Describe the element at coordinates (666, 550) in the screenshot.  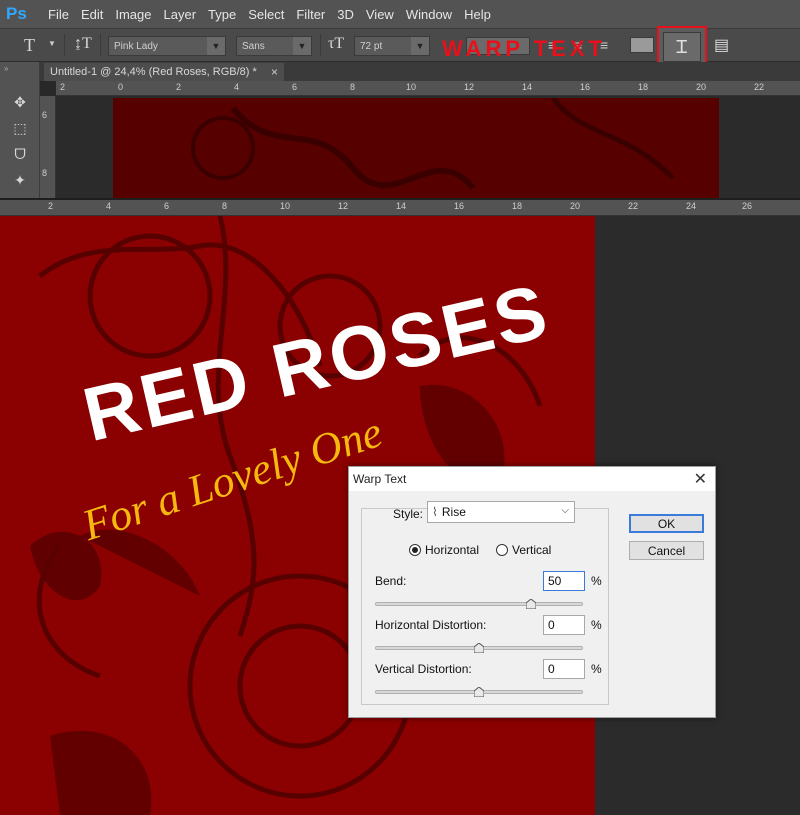
I see `cancel-button: Cancel` at that location.